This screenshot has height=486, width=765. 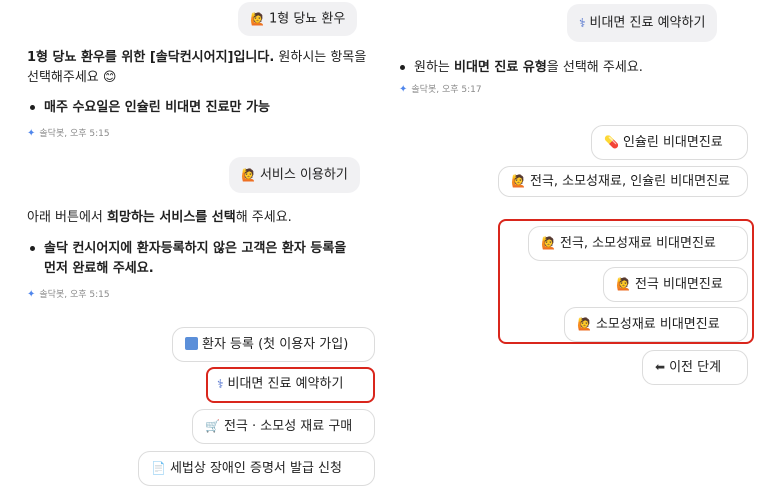 What do you see at coordinates (68, 133) in the screenshot?
I see `bot-meta-1: ✦ 솔닥봇, 오후 5:15` at bounding box center [68, 133].